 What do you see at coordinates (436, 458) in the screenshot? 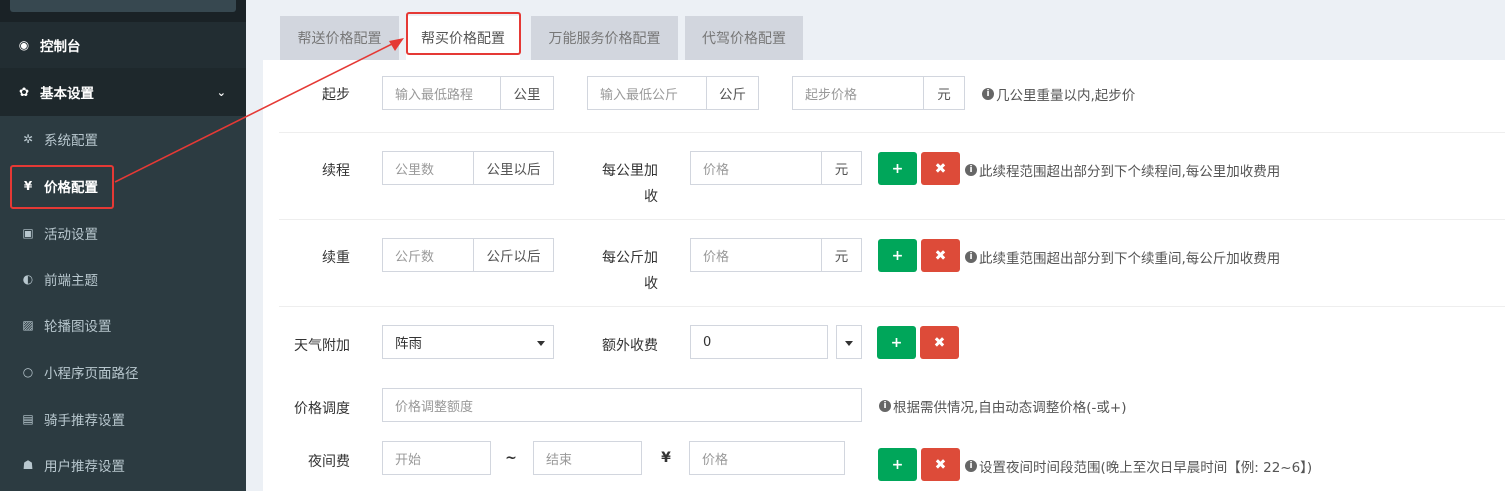
I see `night-start-input: 开始` at bounding box center [436, 458].